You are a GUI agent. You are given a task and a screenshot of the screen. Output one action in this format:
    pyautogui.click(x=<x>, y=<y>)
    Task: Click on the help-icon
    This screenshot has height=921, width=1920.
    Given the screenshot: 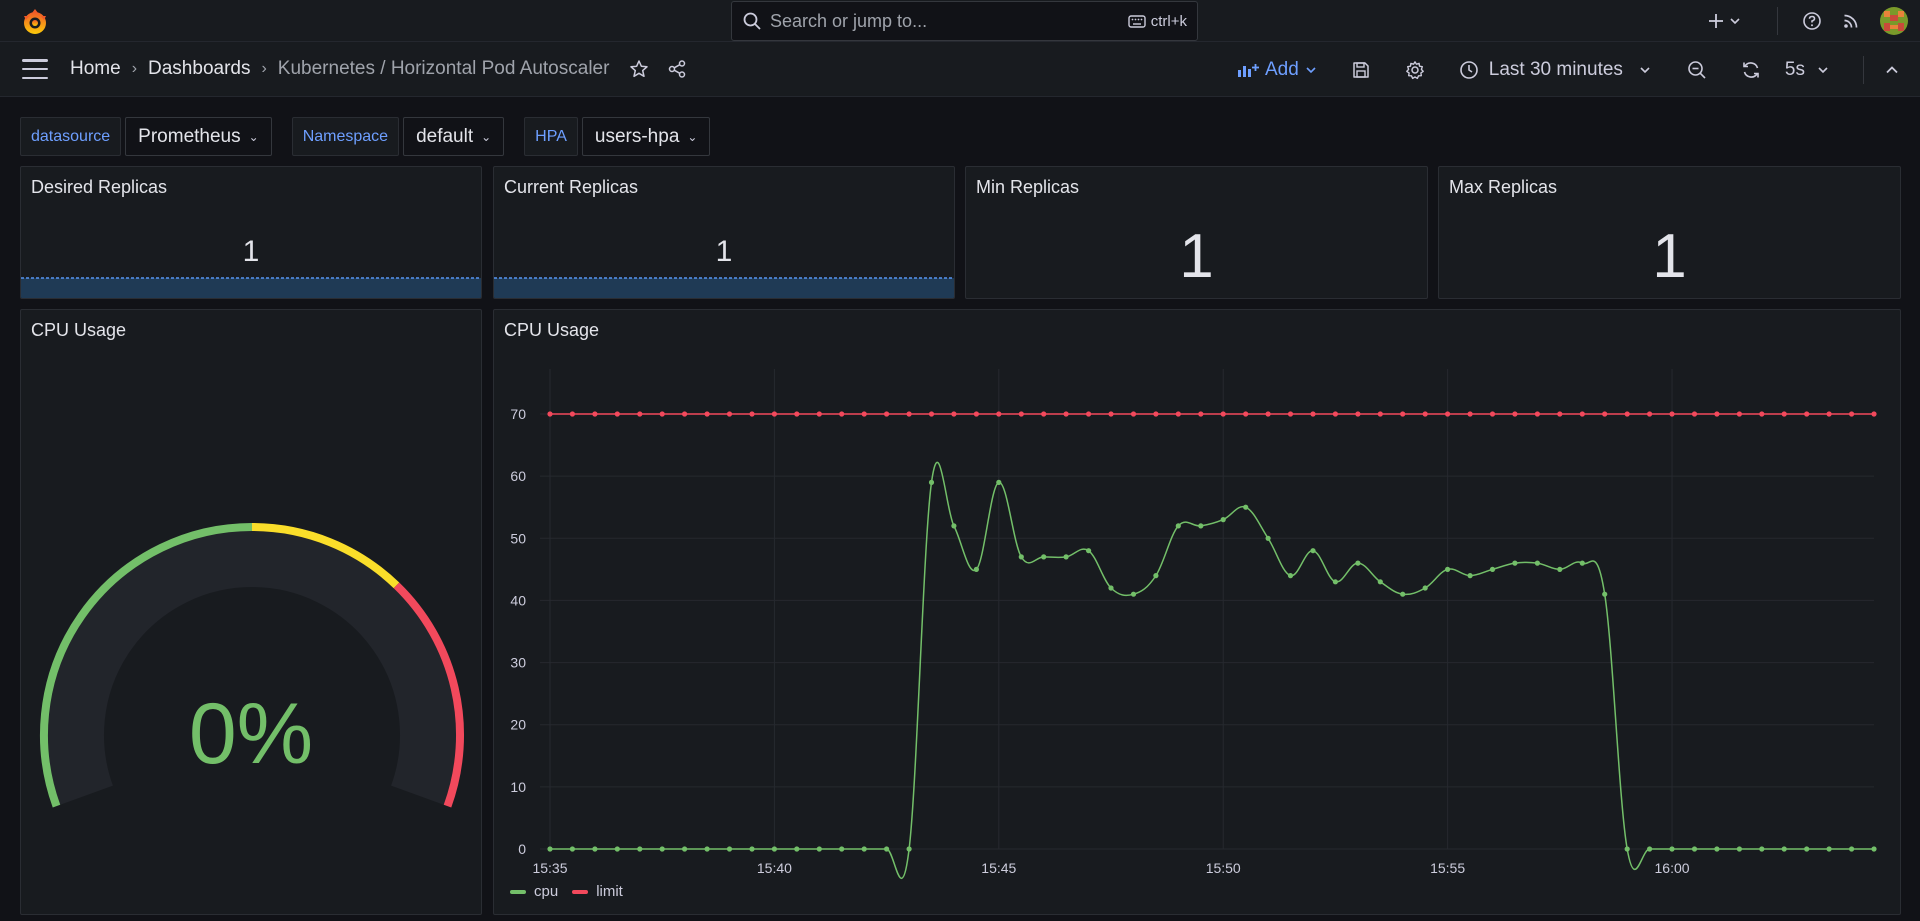 What is the action you would take?
    pyautogui.click(x=1812, y=21)
    